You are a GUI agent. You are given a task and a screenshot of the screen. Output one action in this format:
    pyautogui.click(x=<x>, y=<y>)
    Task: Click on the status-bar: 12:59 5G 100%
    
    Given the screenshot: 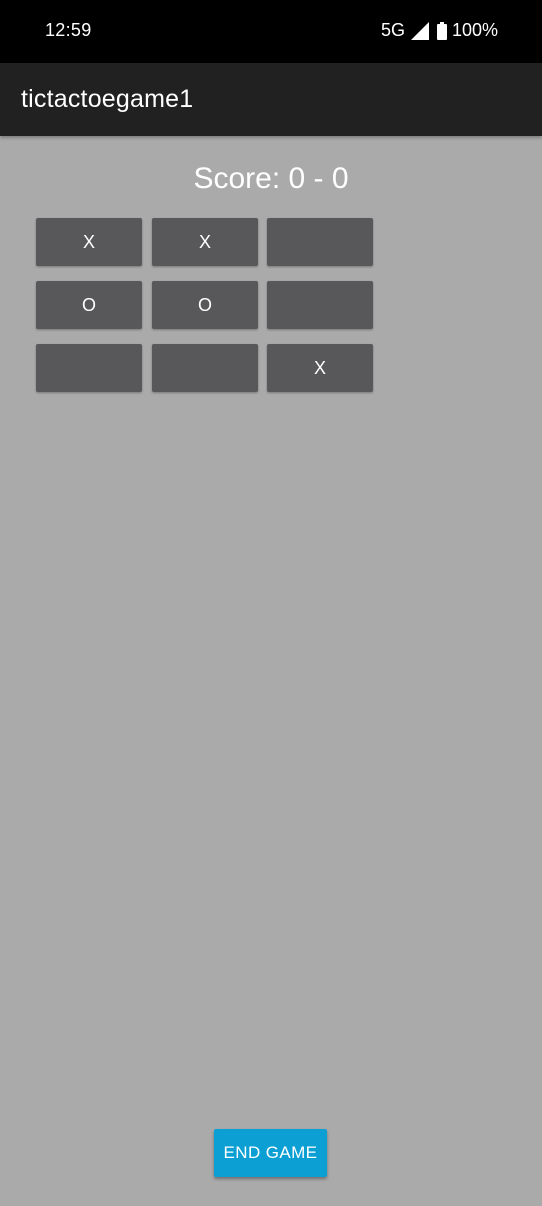 What is the action you would take?
    pyautogui.click(x=271, y=31)
    